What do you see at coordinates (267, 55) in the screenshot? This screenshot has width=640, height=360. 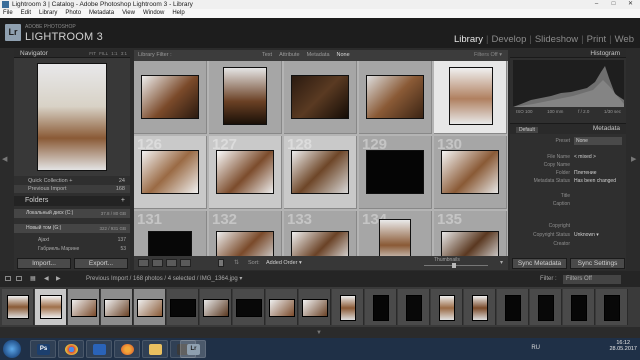 I see `filter-text: Text` at bounding box center [267, 55].